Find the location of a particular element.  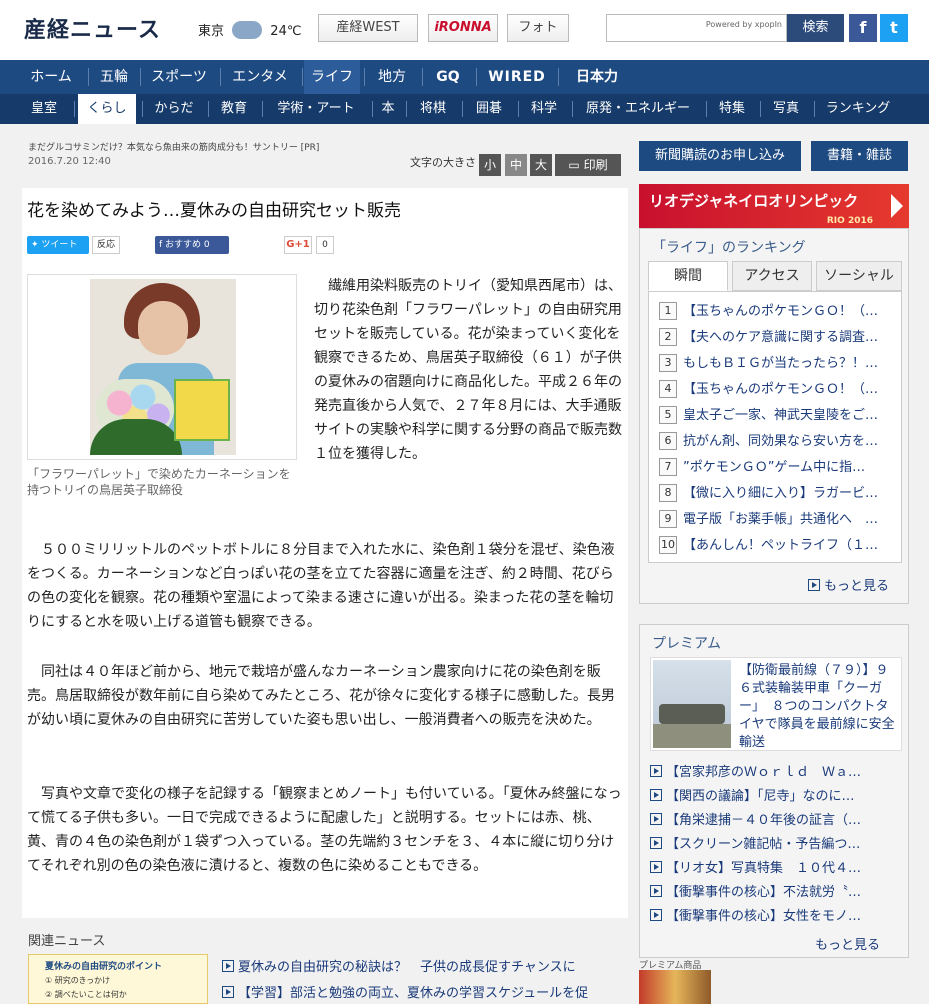

printer-icon: ▭ is located at coordinates (576, 165).